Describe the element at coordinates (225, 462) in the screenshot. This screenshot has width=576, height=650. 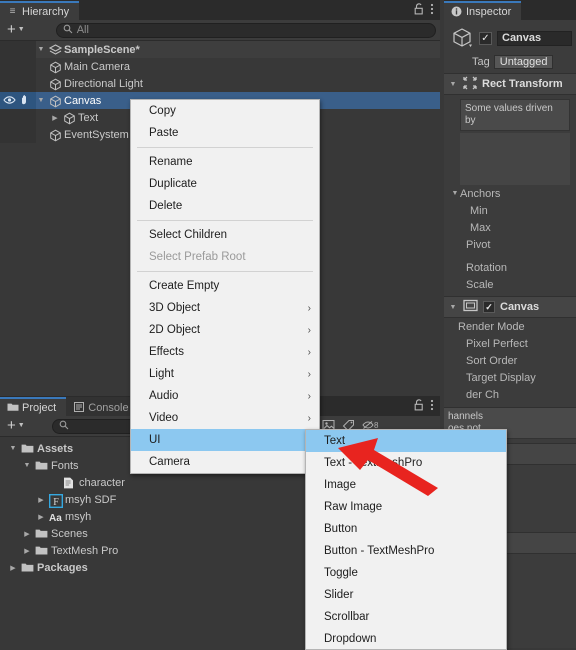
I see `context-menu-item: Camera` at that location.